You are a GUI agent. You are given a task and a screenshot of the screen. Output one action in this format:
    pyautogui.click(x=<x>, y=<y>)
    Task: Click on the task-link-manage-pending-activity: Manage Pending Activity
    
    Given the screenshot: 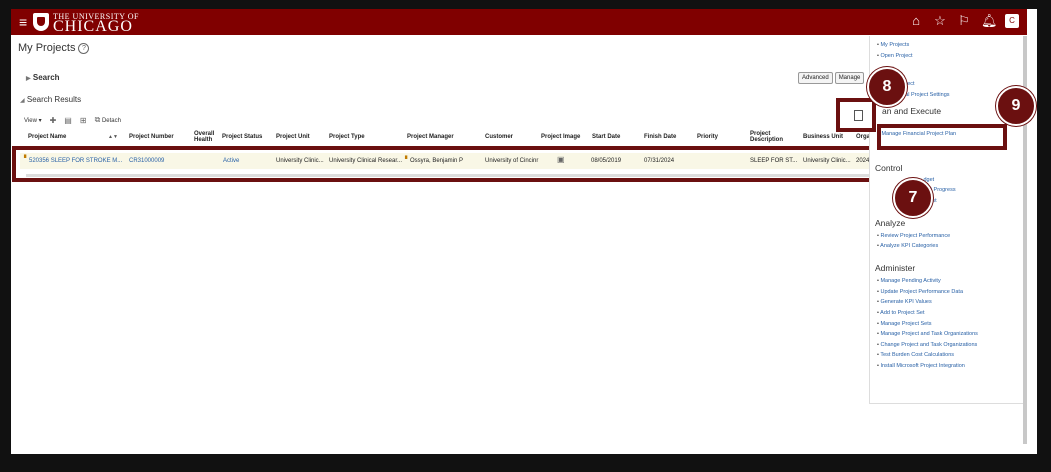 What is the action you would take?
    pyautogui.click(x=908, y=281)
    